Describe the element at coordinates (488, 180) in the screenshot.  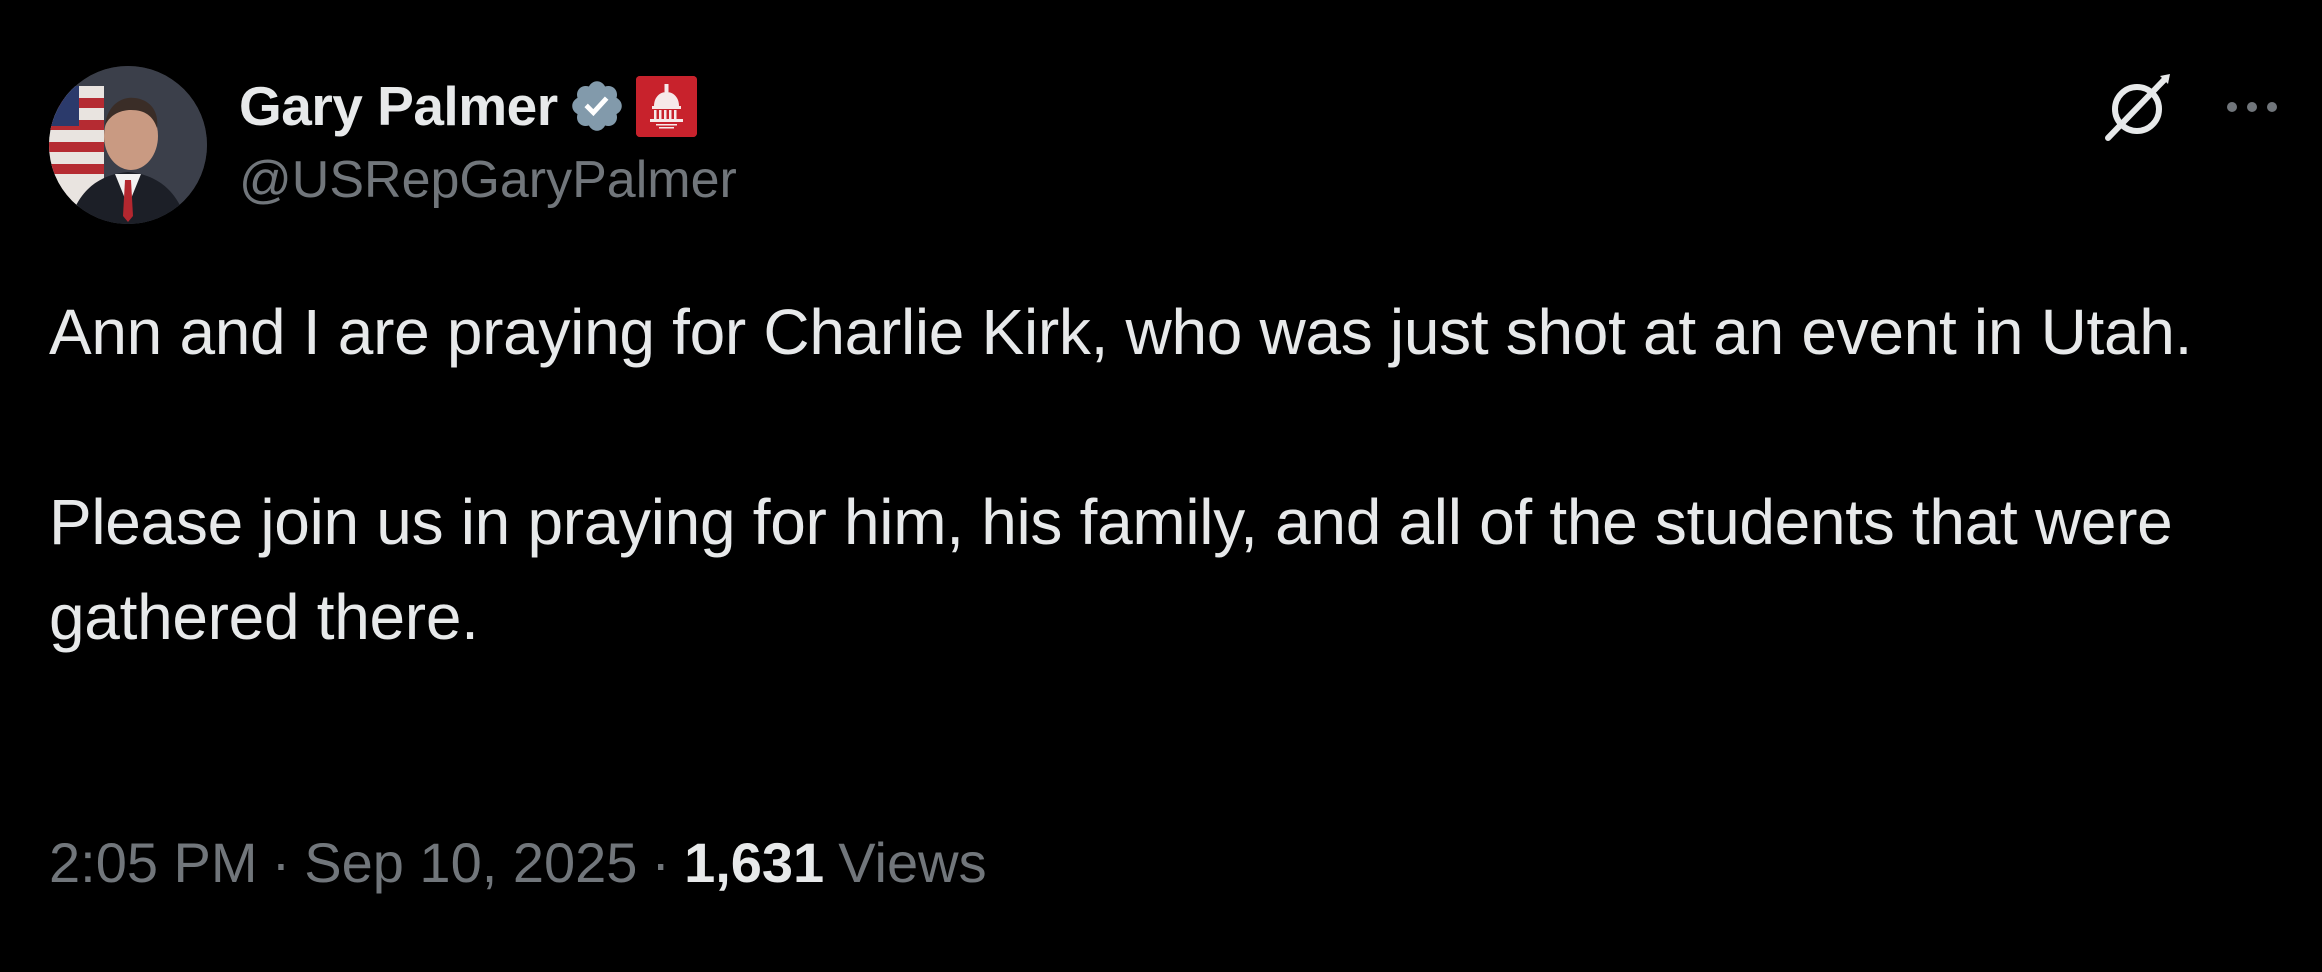
I see `author-handle: @USRepGaryPalmer` at that location.